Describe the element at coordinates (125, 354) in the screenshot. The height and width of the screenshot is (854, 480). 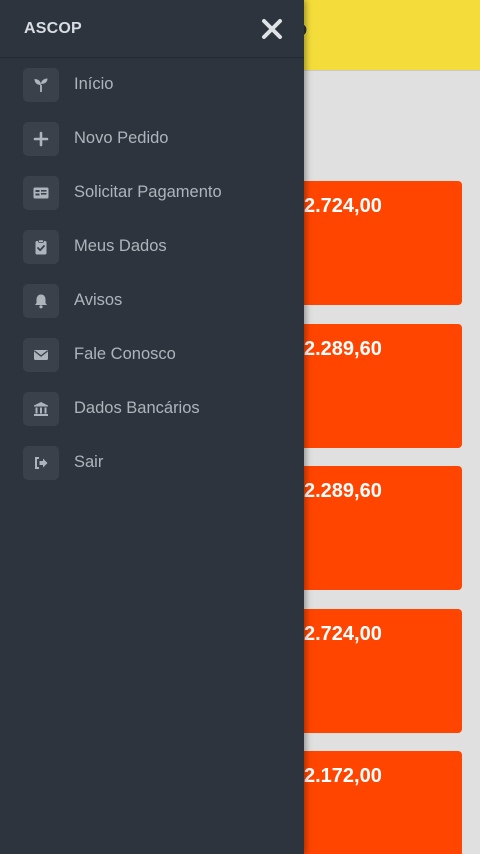
I see `menu-item-label: Fale Conosco` at that location.